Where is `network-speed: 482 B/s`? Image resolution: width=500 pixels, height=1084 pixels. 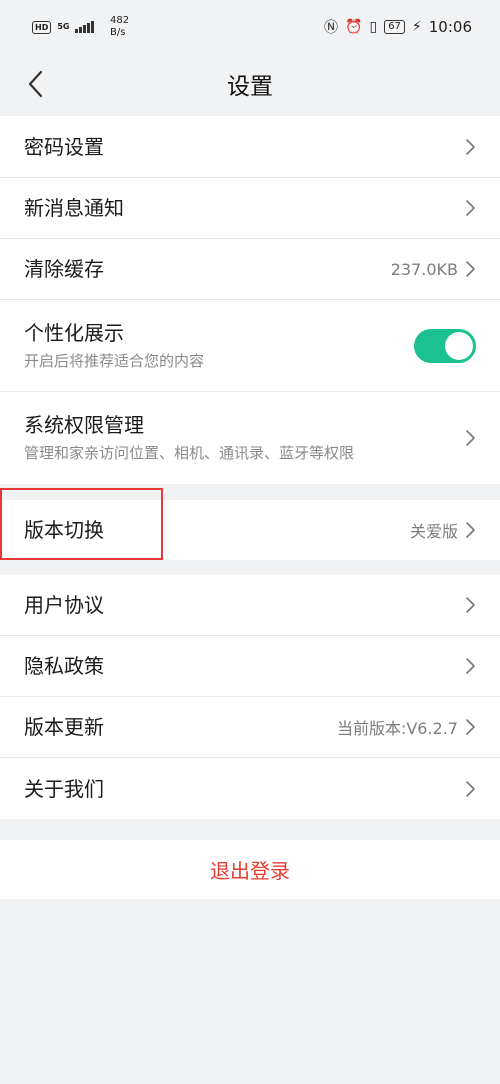
network-speed: 482 B/s is located at coordinates (119, 27).